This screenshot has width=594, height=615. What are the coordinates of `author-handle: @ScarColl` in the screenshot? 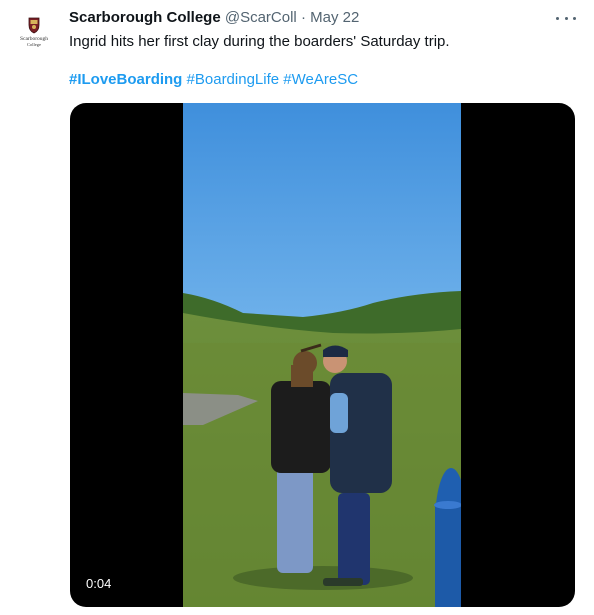 It's located at (261, 17).